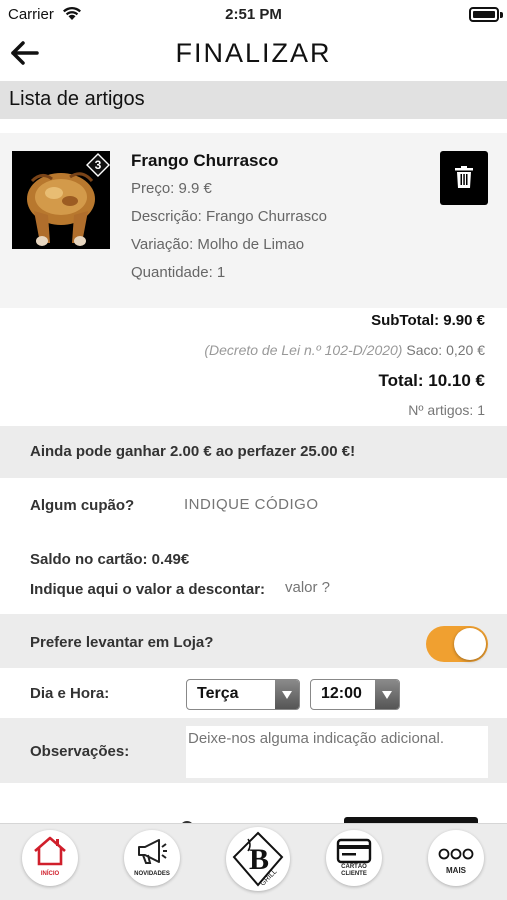  What do you see at coordinates (456, 870) in the screenshot?
I see `tab-mais-label: MAIS` at bounding box center [456, 870].